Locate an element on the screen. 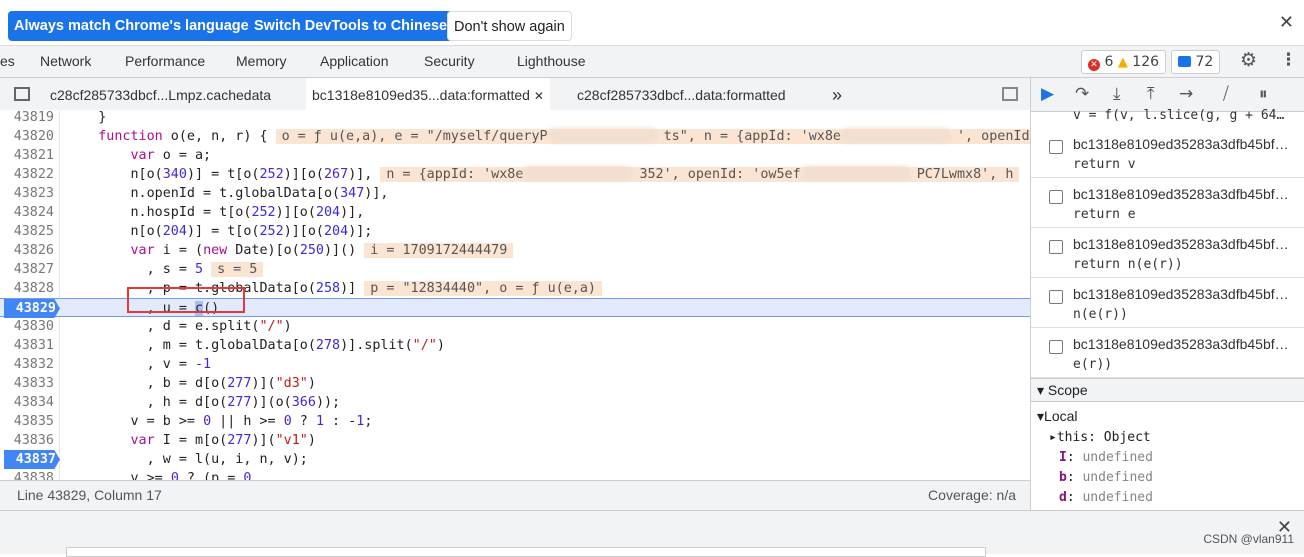  local-scope-toggle: ▾Local is located at coordinates (1057, 416).